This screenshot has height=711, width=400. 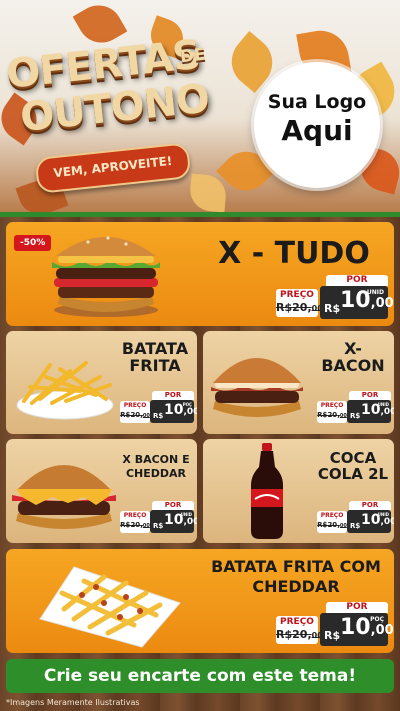 What do you see at coordinates (317, 130) in the screenshot?
I see `logo-text-line-2: Aqui` at bounding box center [317, 130].